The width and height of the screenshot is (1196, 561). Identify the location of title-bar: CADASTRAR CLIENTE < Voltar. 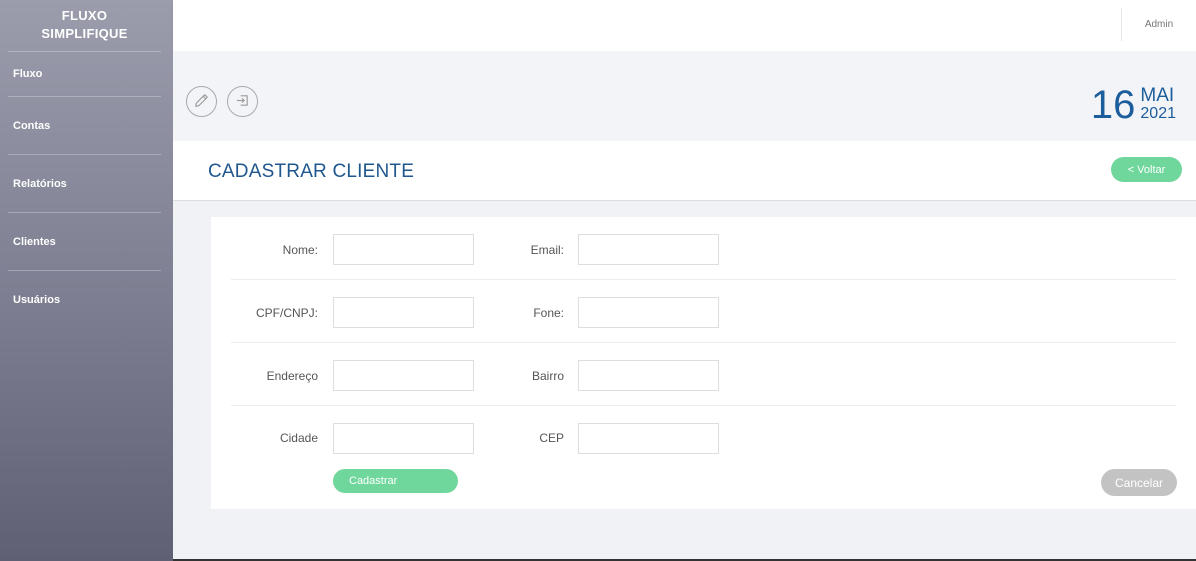
(684, 171).